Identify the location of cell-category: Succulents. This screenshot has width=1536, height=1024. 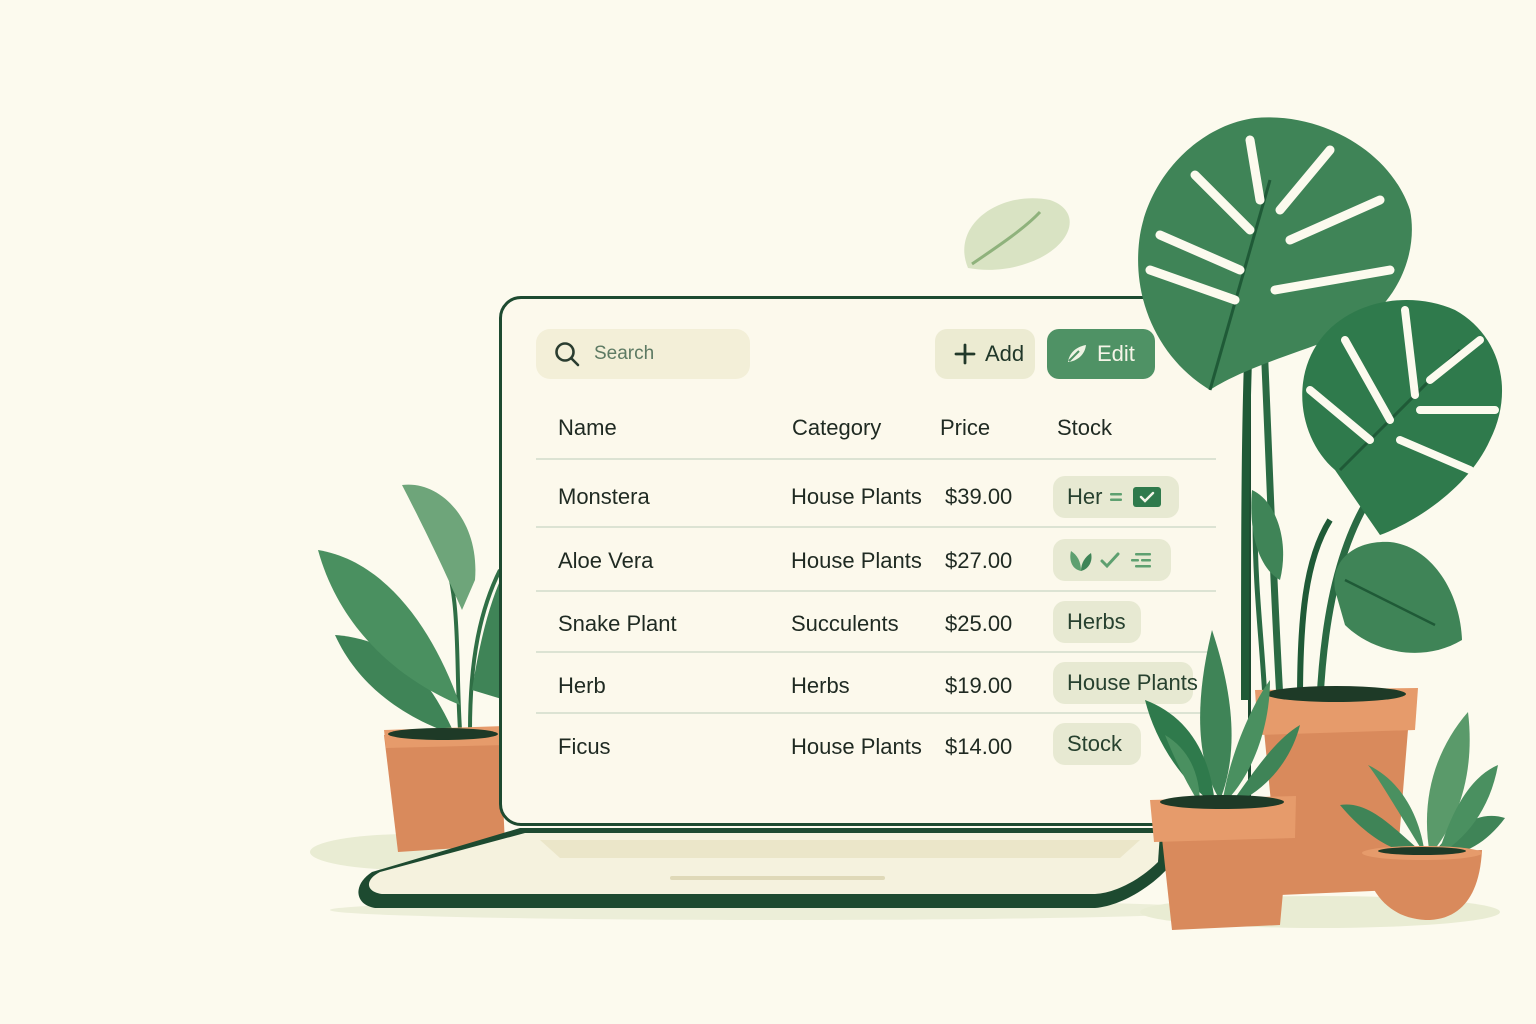
(845, 623).